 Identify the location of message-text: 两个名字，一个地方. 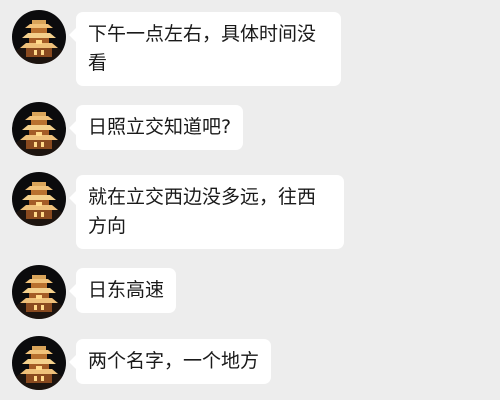
(174, 361).